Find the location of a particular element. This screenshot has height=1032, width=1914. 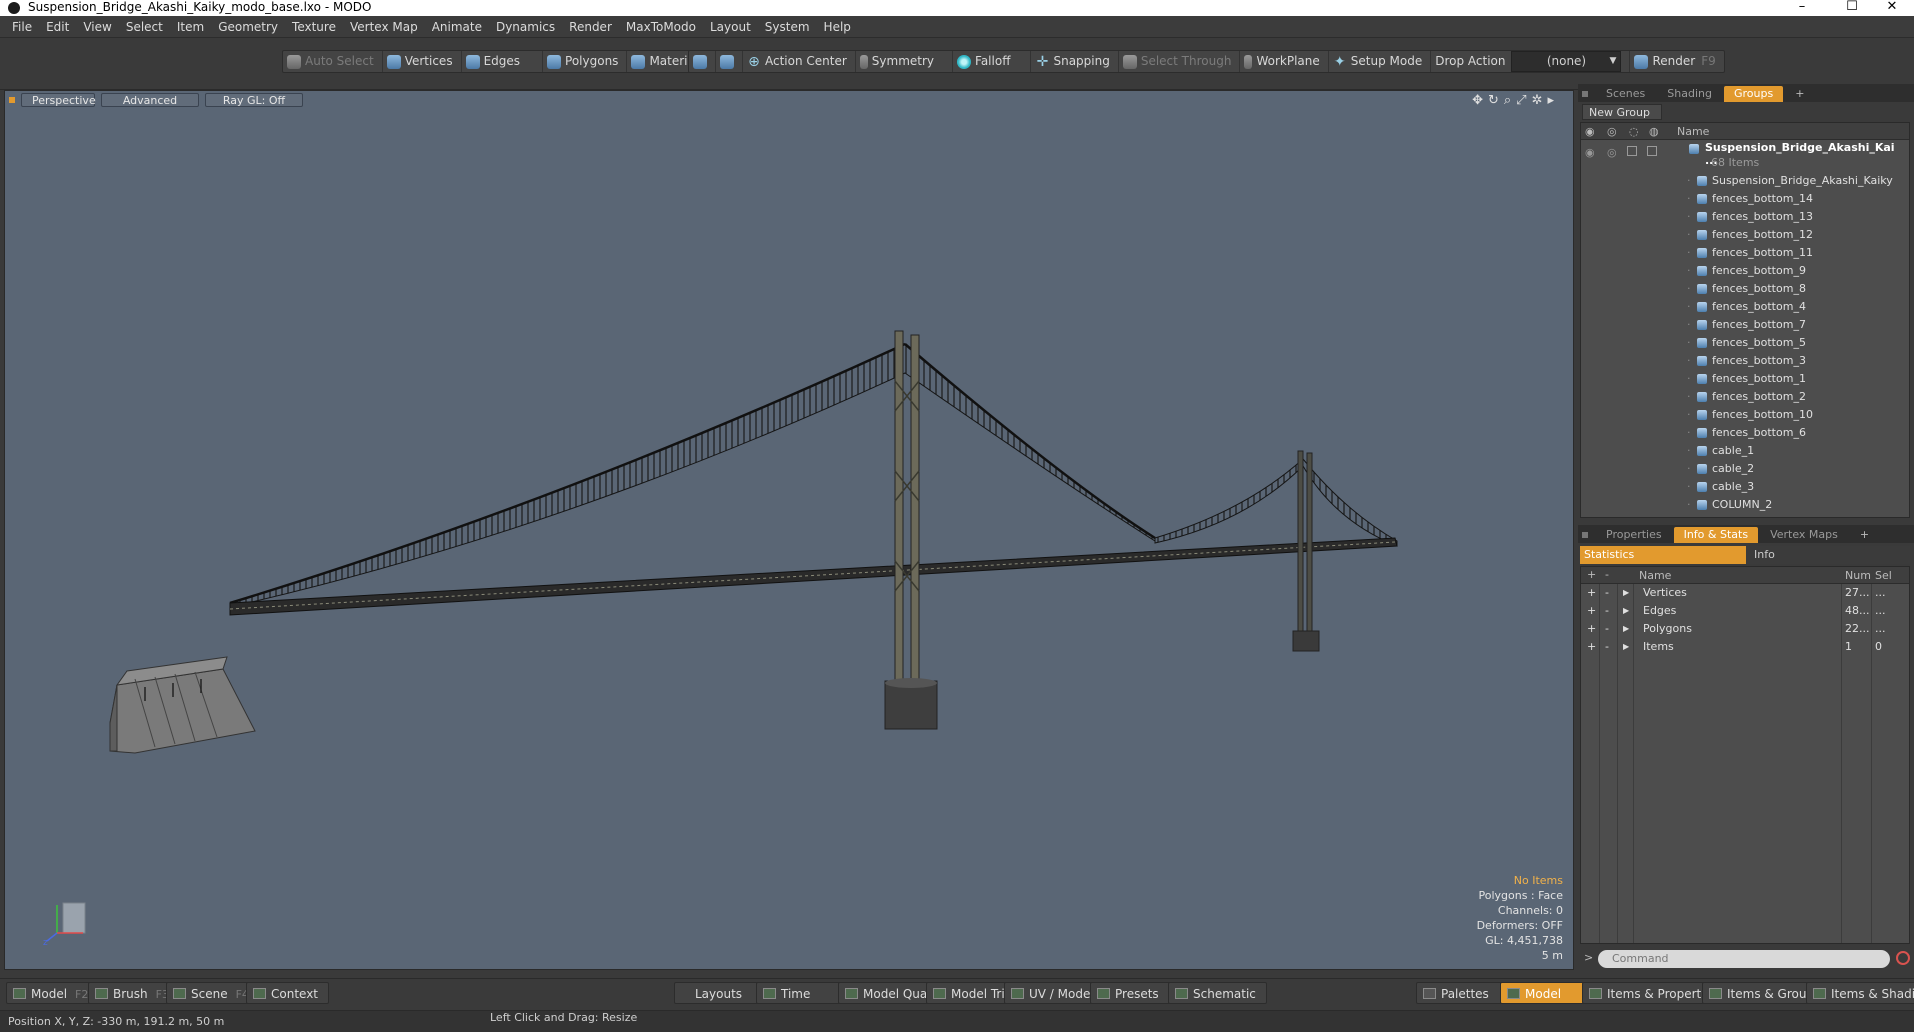

group-list-item: · fences_bottom_14 is located at coordinates (1745, 199).